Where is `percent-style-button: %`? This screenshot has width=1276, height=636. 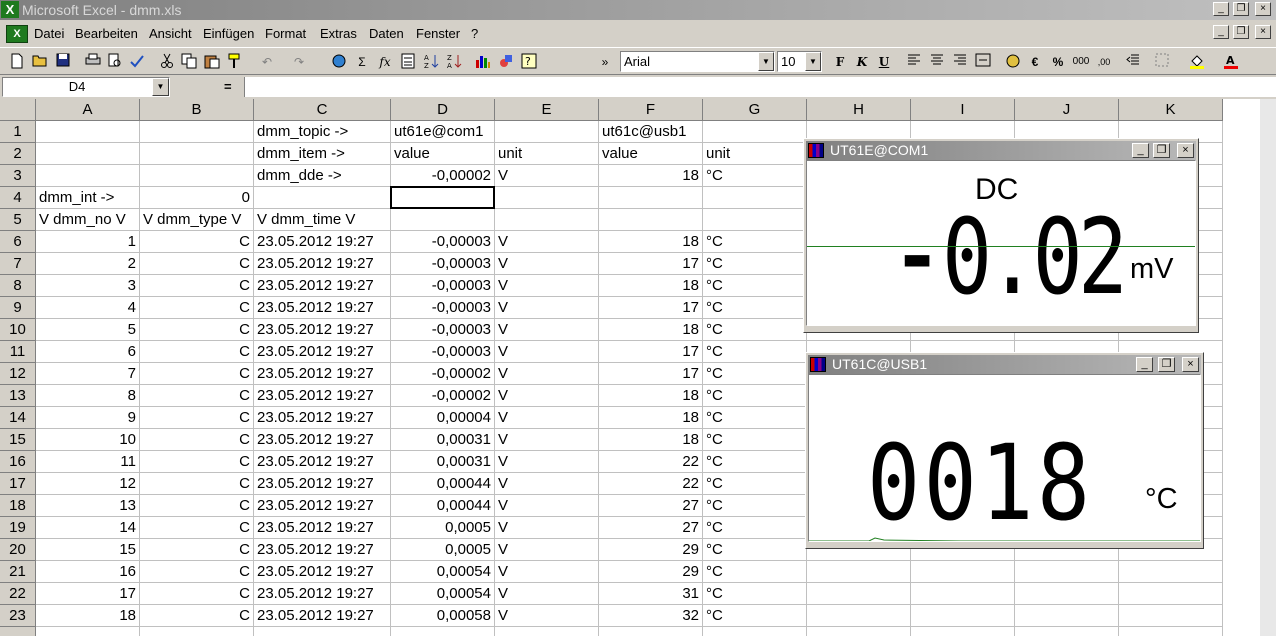
percent-style-button: % is located at coordinates (1058, 62).